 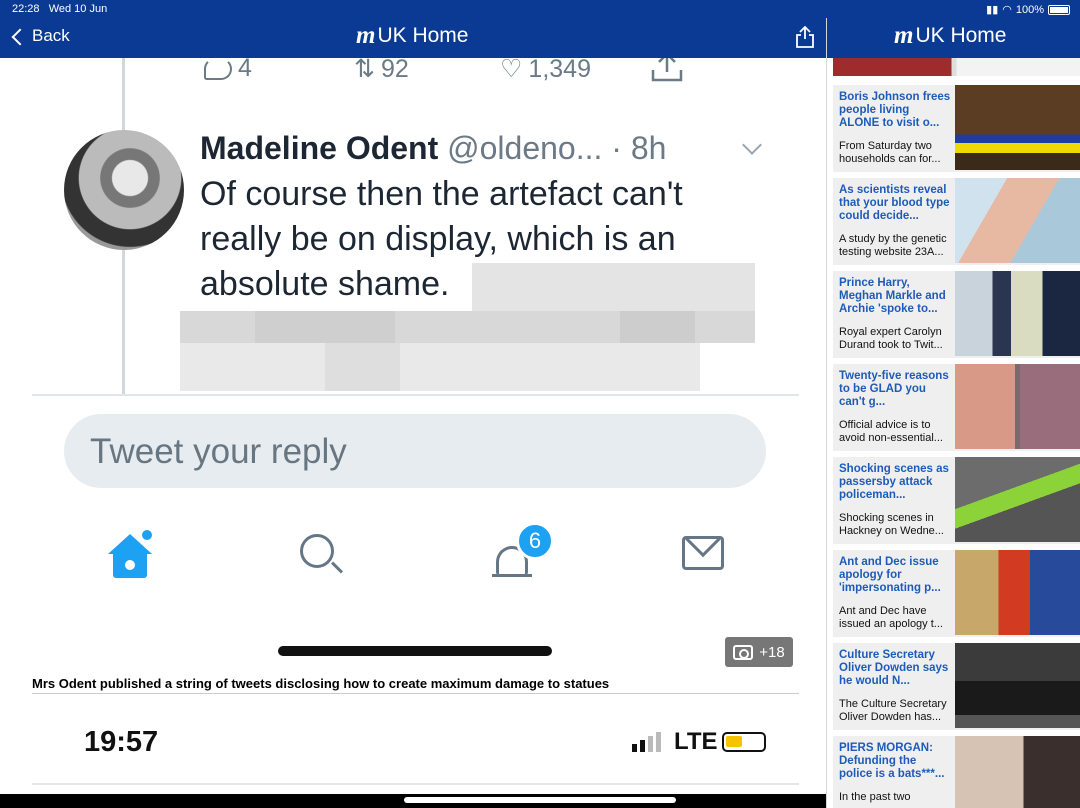 I want to click on ios-home-indicator, so click(x=413, y=801).